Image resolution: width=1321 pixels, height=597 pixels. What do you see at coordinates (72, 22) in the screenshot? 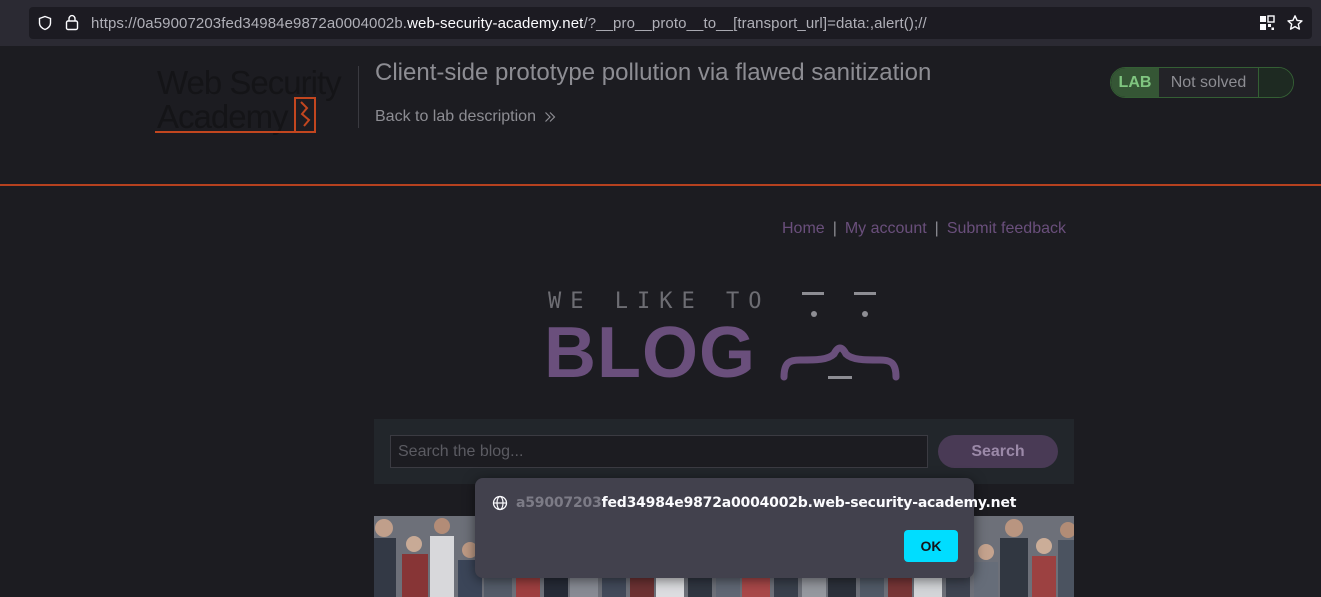
I see `lock-icon` at bounding box center [72, 22].